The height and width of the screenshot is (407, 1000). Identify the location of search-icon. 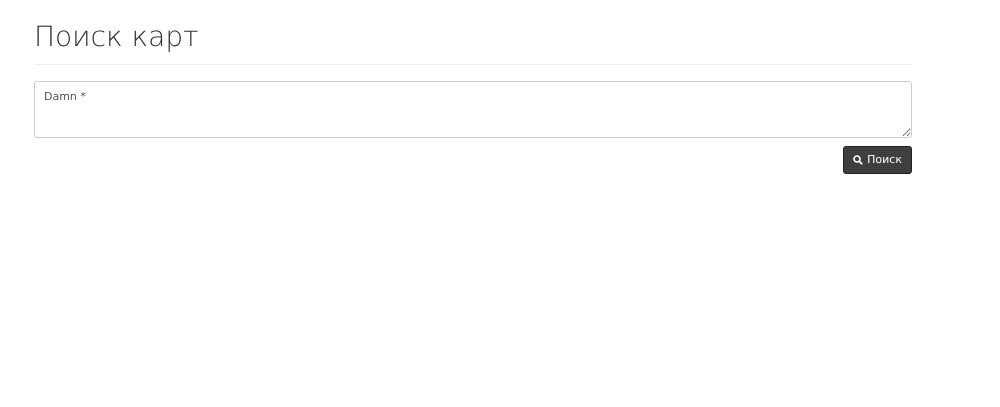
(858, 159).